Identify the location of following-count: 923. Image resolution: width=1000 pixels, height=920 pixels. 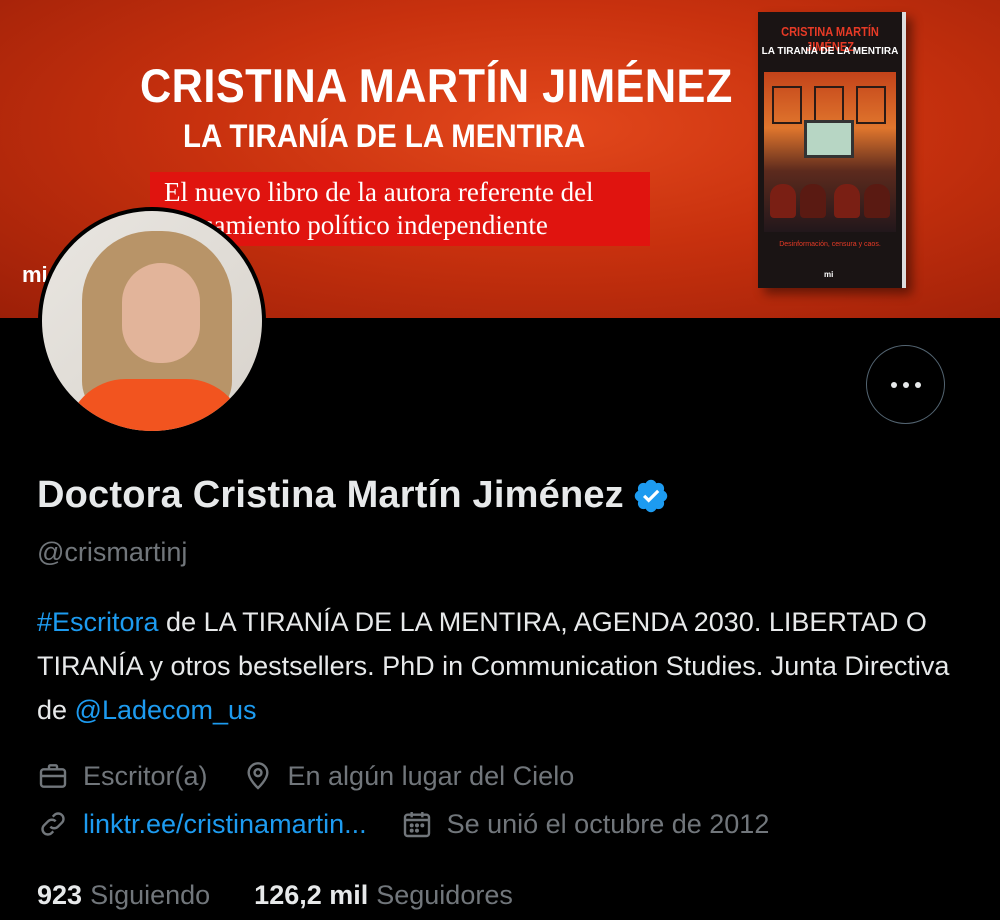
(60, 895).